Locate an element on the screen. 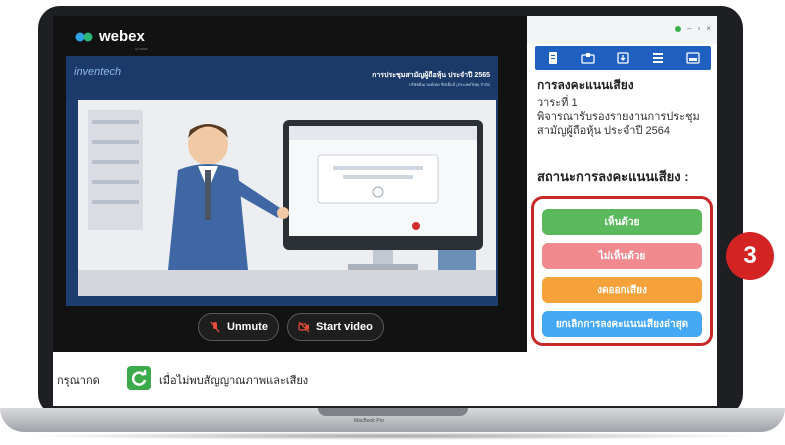 The image size is (785, 445). meeting-controls: Unmute Start video is located at coordinates (291, 327).